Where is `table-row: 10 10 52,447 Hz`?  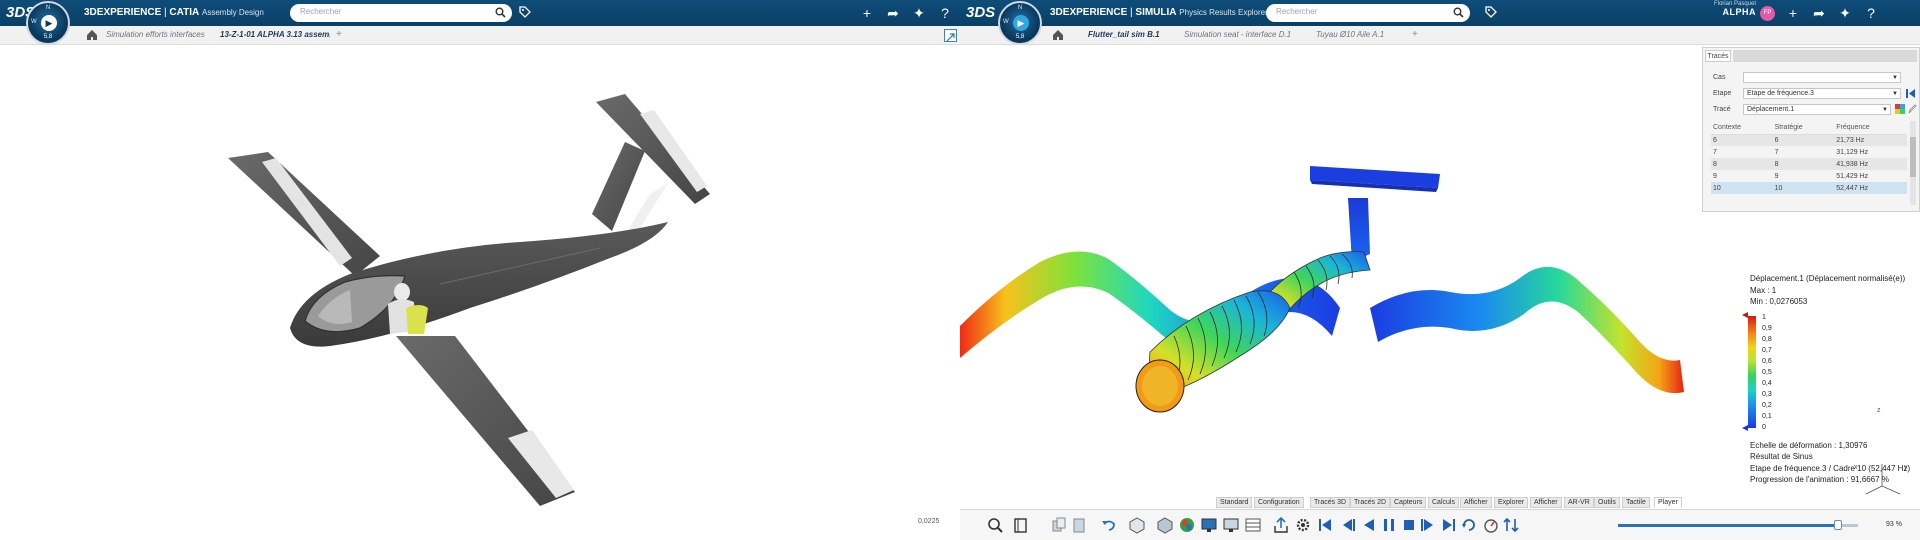
table-row: 10 10 52,447 Hz is located at coordinates (1809, 188).